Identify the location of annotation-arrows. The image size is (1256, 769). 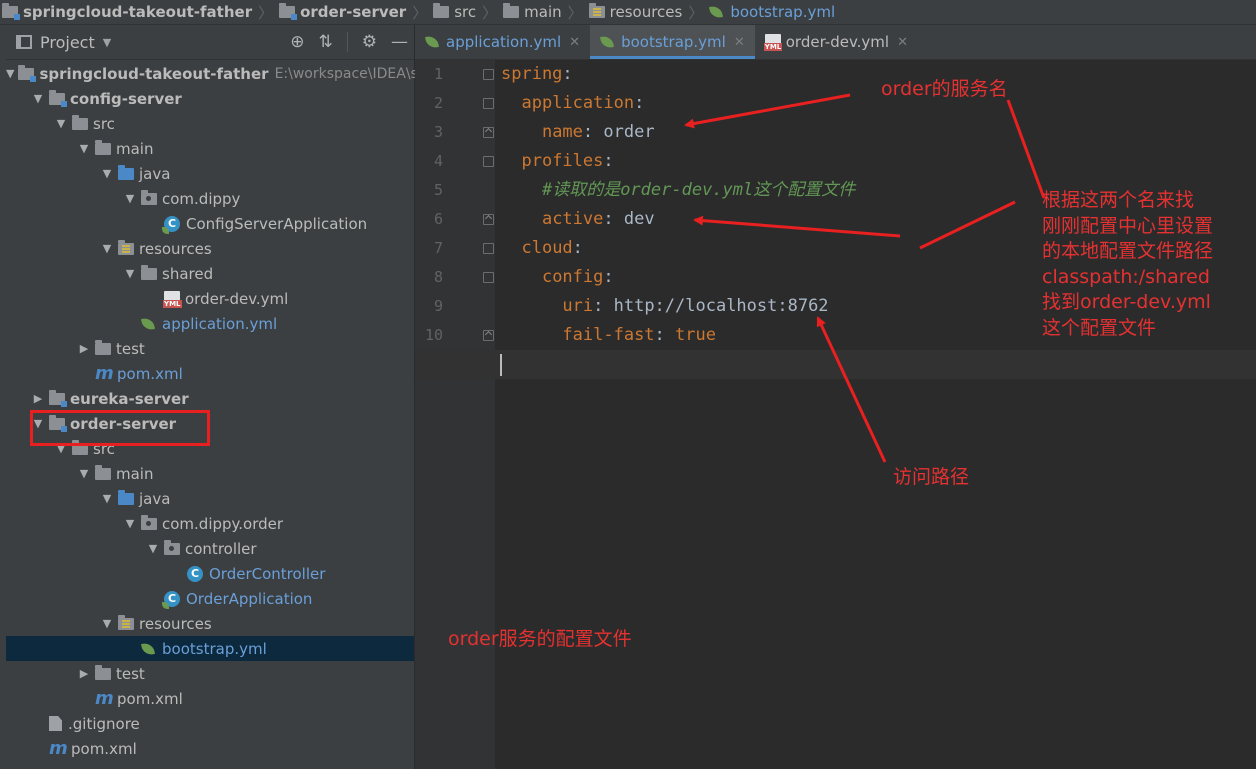
(865, 278).